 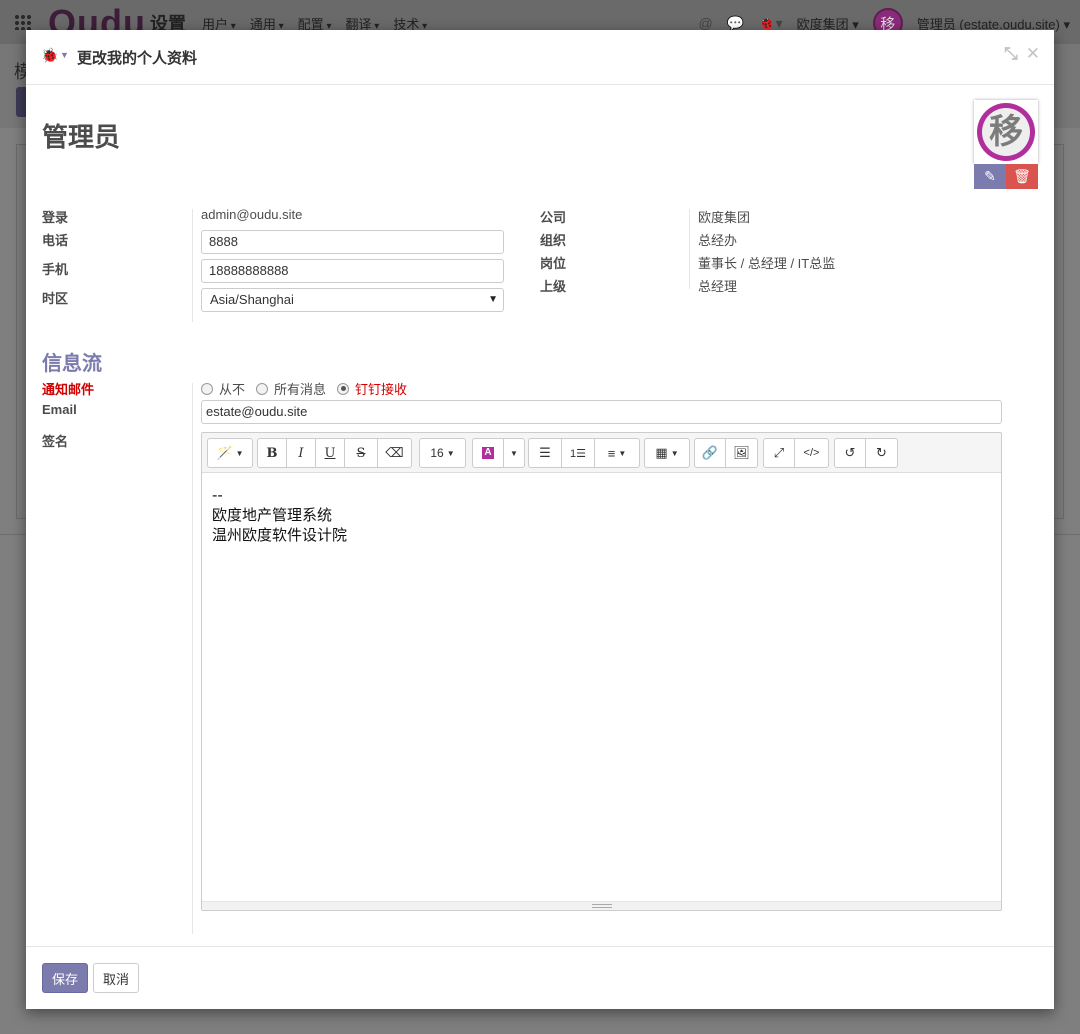 I want to click on chevron-down-icon: ▼, so click(x=64, y=55).